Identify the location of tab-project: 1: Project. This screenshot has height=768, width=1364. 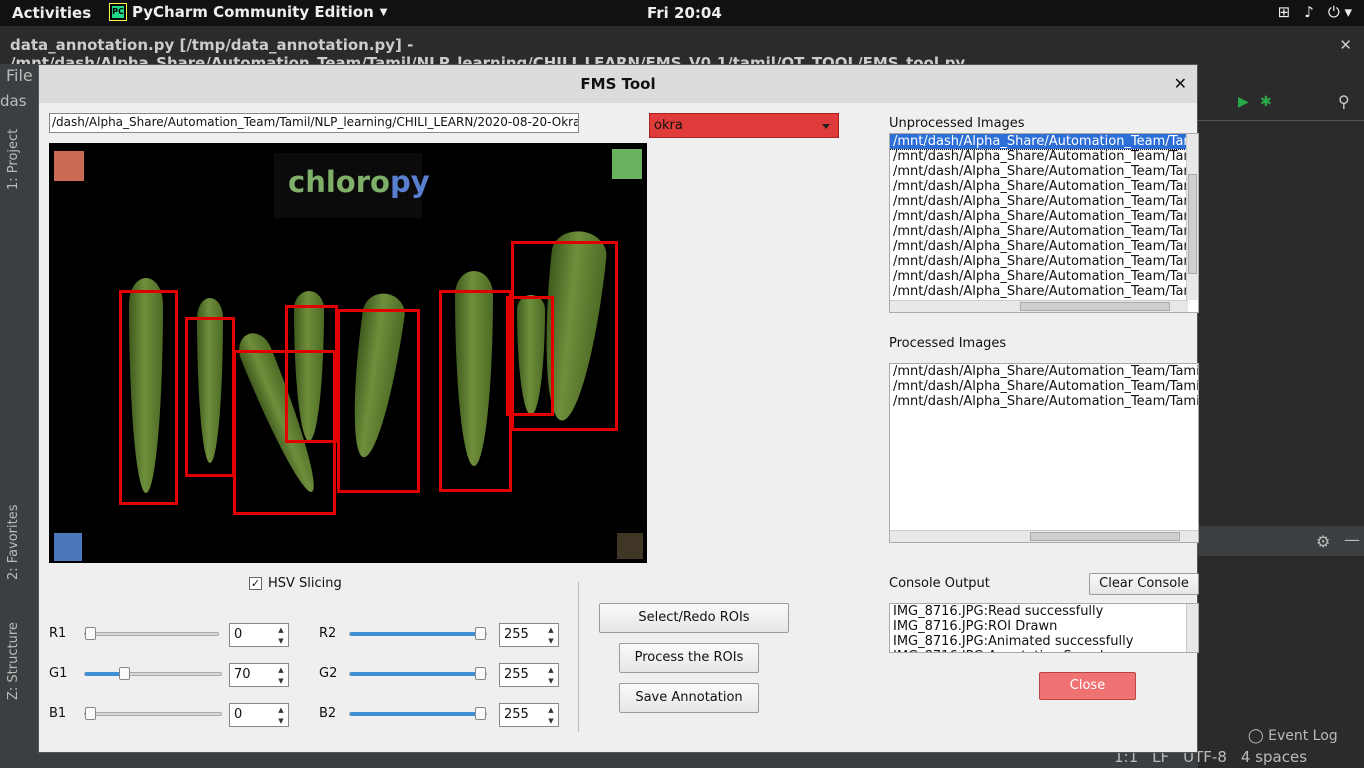
(13, 159).